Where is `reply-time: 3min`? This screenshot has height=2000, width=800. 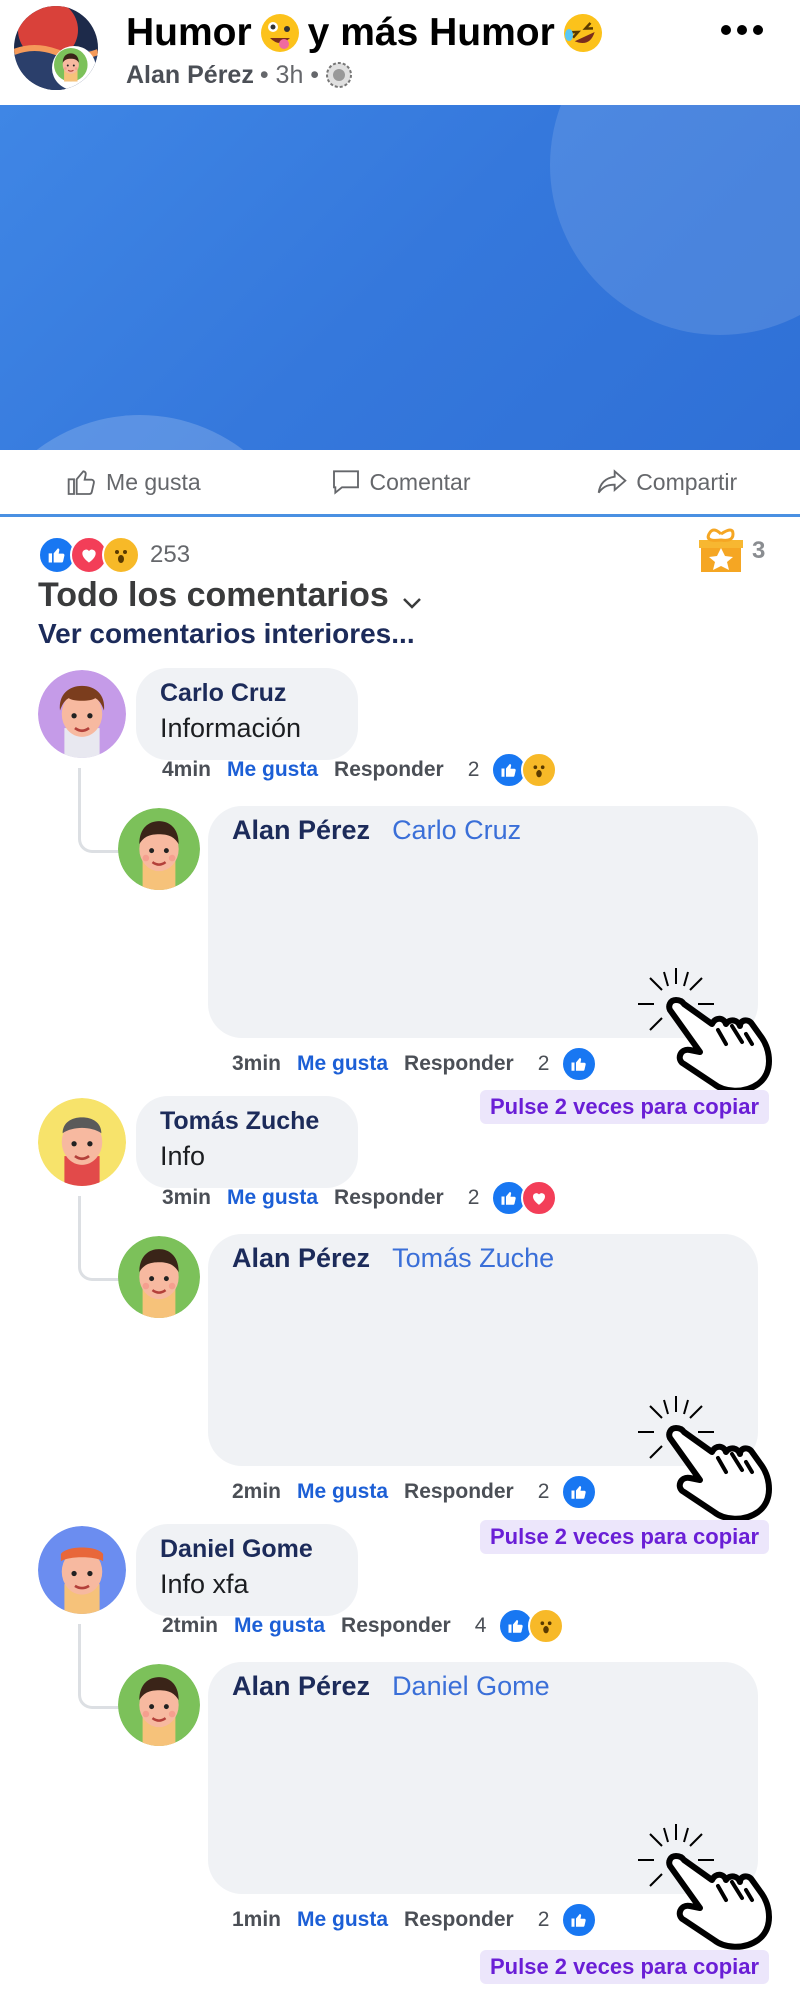
reply-time: 3min is located at coordinates (257, 1063).